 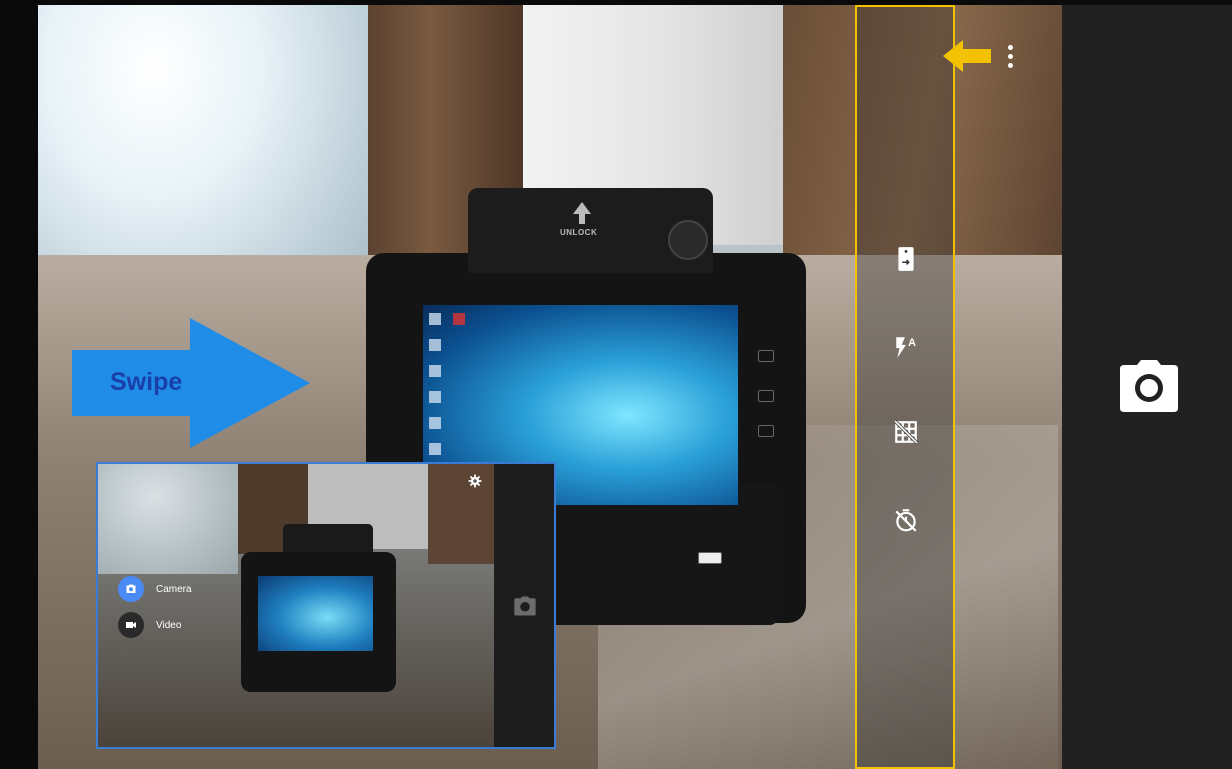 What do you see at coordinates (315, 613) in the screenshot?
I see `inset-tablet-screen` at bounding box center [315, 613].